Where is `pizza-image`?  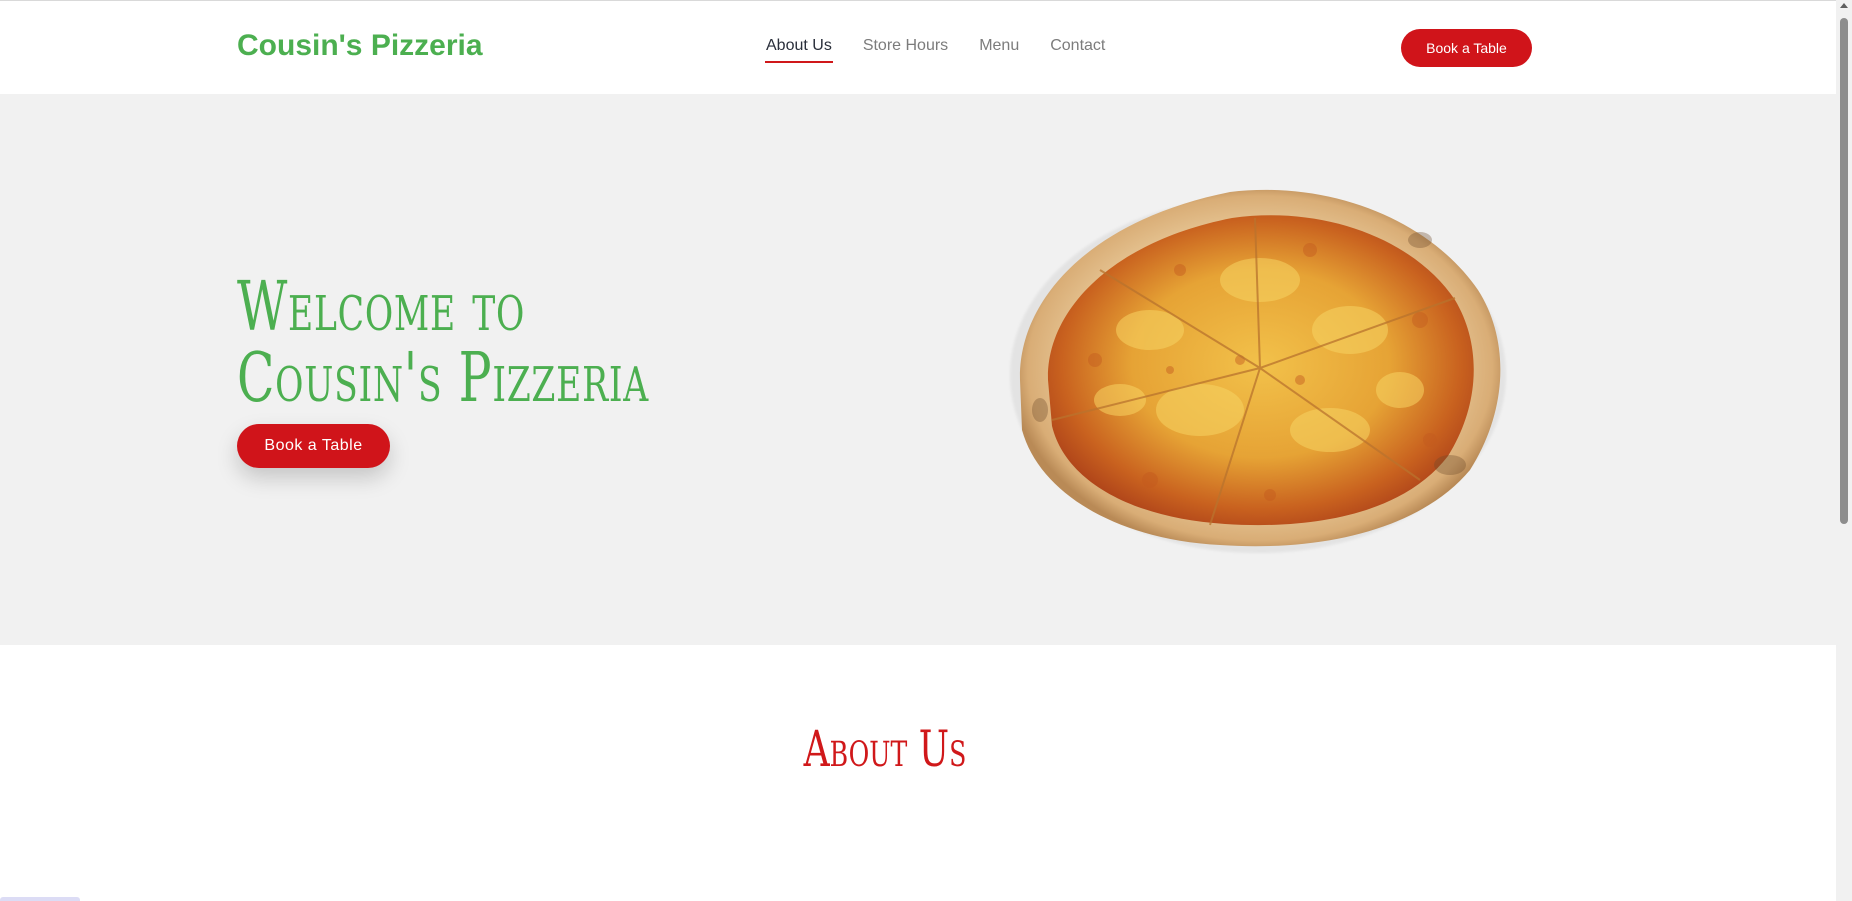
pizza-image is located at coordinates (1255, 367).